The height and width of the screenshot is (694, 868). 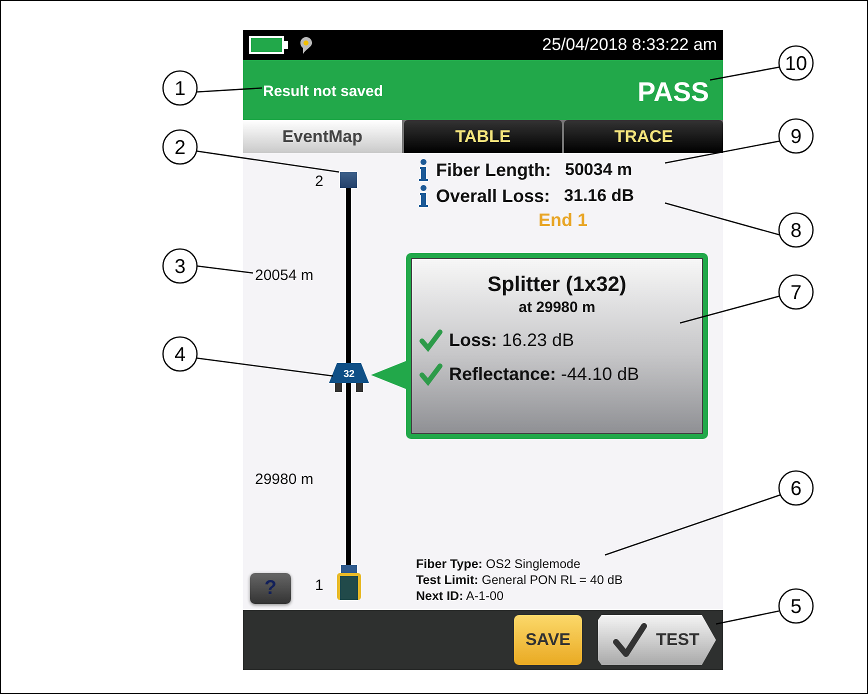 What do you see at coordinates (796, 292) in the screenshot?
I see `callout-marker: 7` at bounding box center [796, 292].